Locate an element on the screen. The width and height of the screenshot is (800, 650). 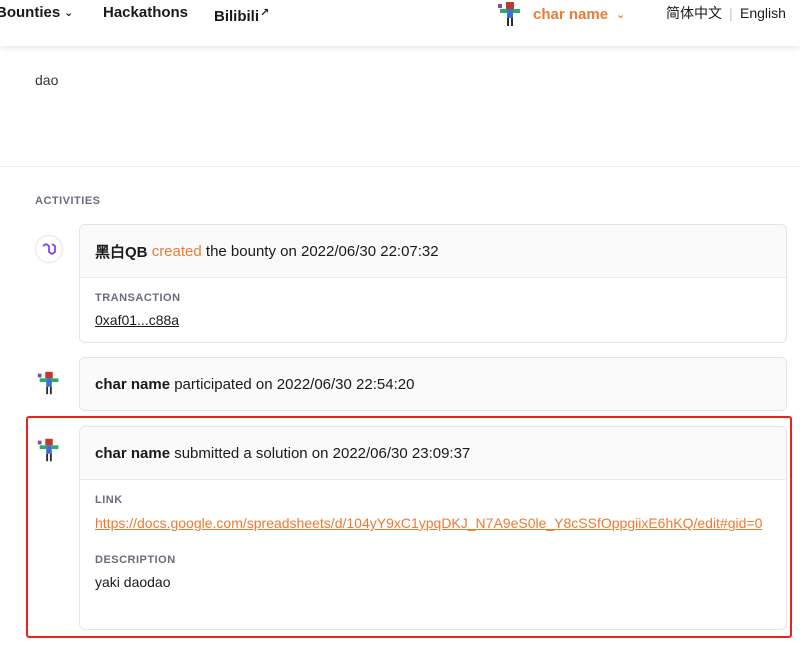
user-name: char name is located at coordinates (571, 14).